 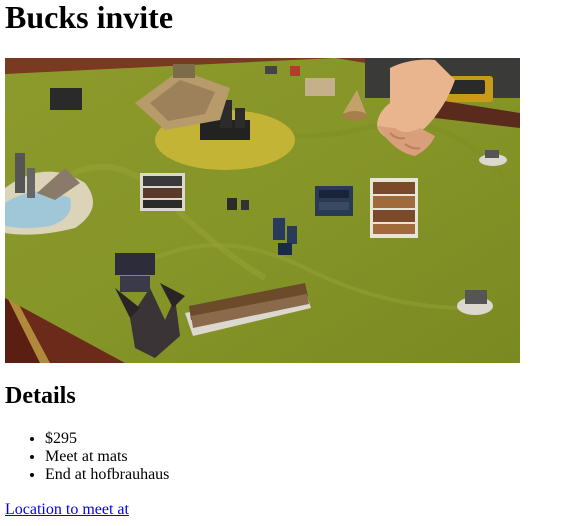 I want to click on list-item-meet: Meet at mats, so click(x=107, y=457).